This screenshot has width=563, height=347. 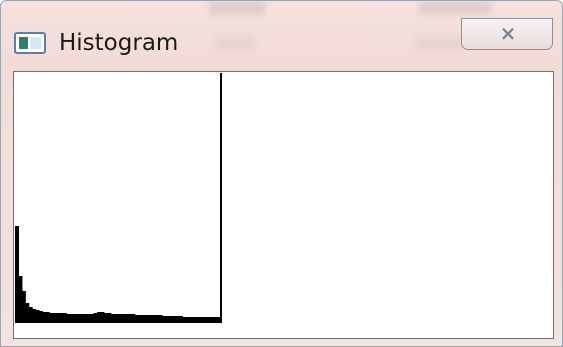 I want to click on icon-pane-left, so click(x=23, y=43).